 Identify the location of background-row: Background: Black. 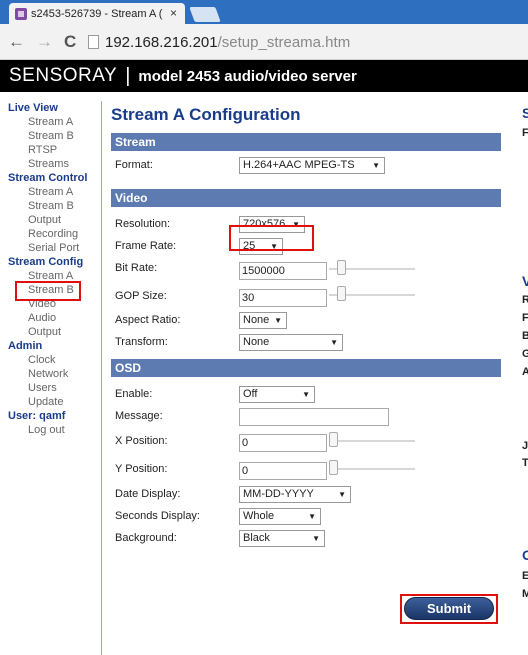
(306, 538).